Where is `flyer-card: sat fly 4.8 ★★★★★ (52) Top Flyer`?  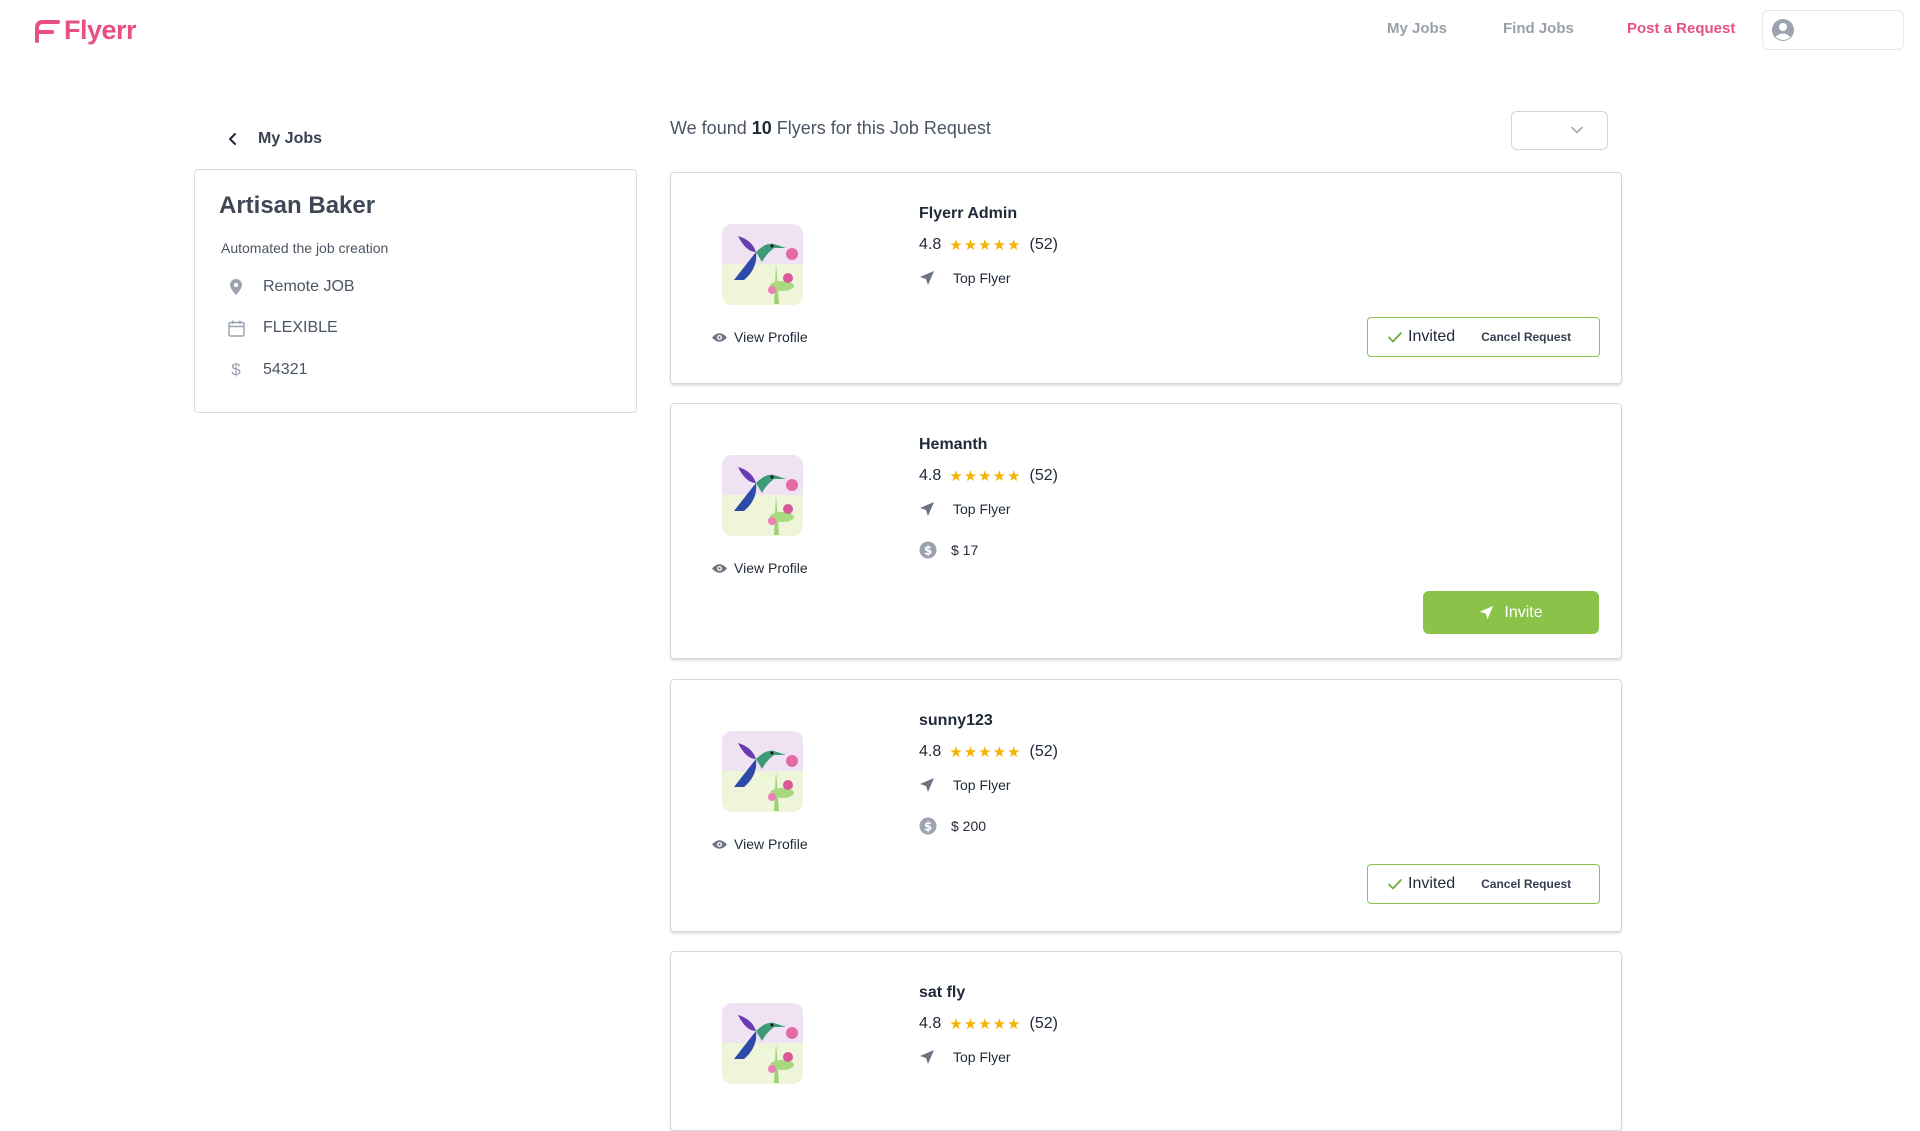 flyer-card: sat fly 4.8 ★★★★★ (52) Top Flyer is located at coordinates (1146, 1041).